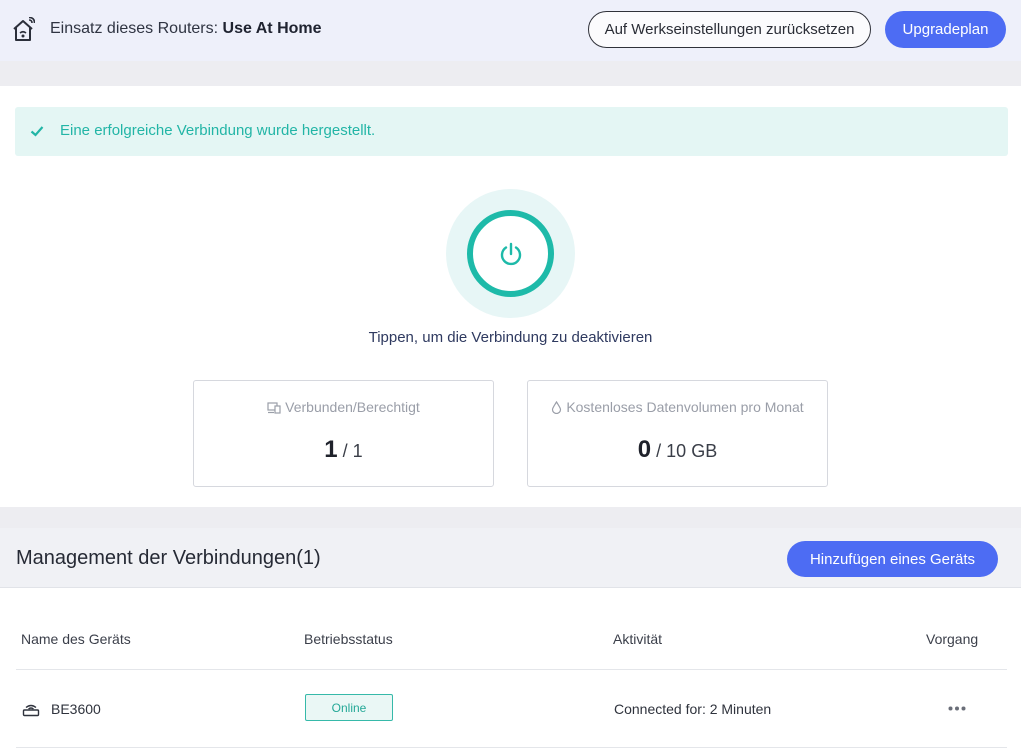 The image size is (1021, 754). What do you see at coordinates (945, 29) in the screenshot?
I see `upgrade-plan-button: Upgradeplan` at bounding box center [945, 29].